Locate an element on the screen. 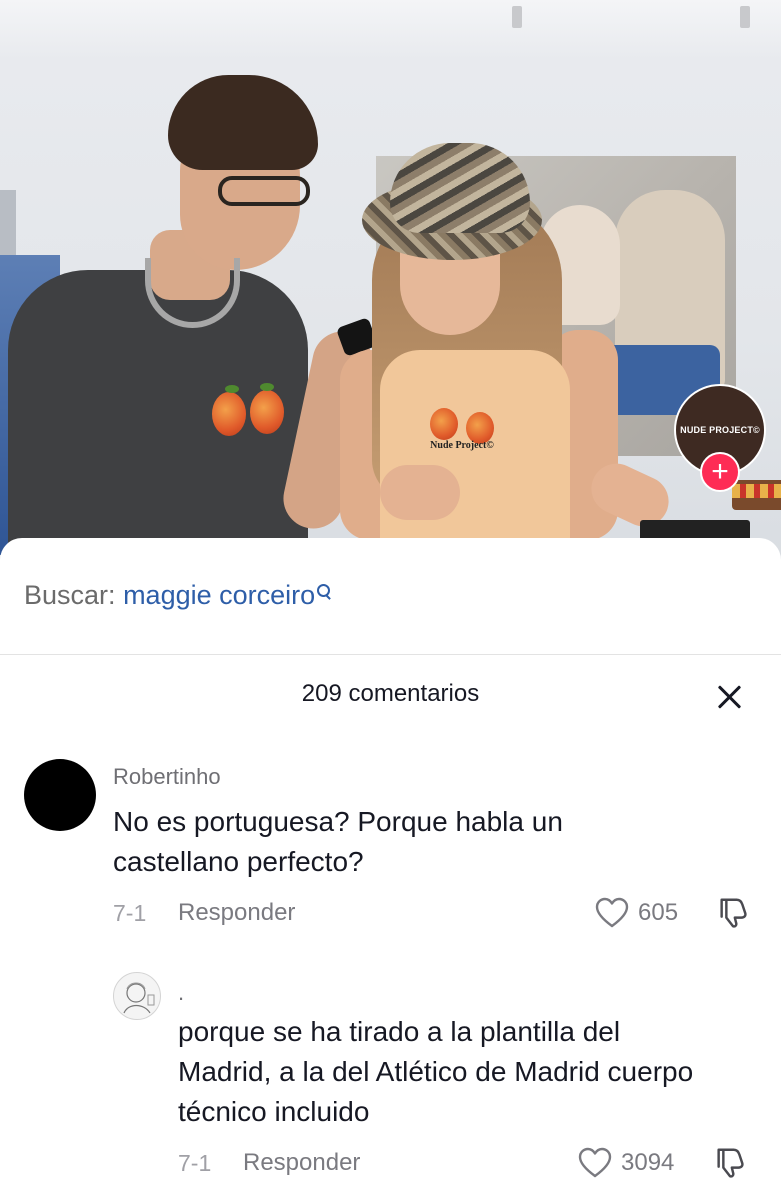 The width and height of the screenshot is (781, 1200). search-term-link: maggie corceiro is located at coordinates (219, 595).